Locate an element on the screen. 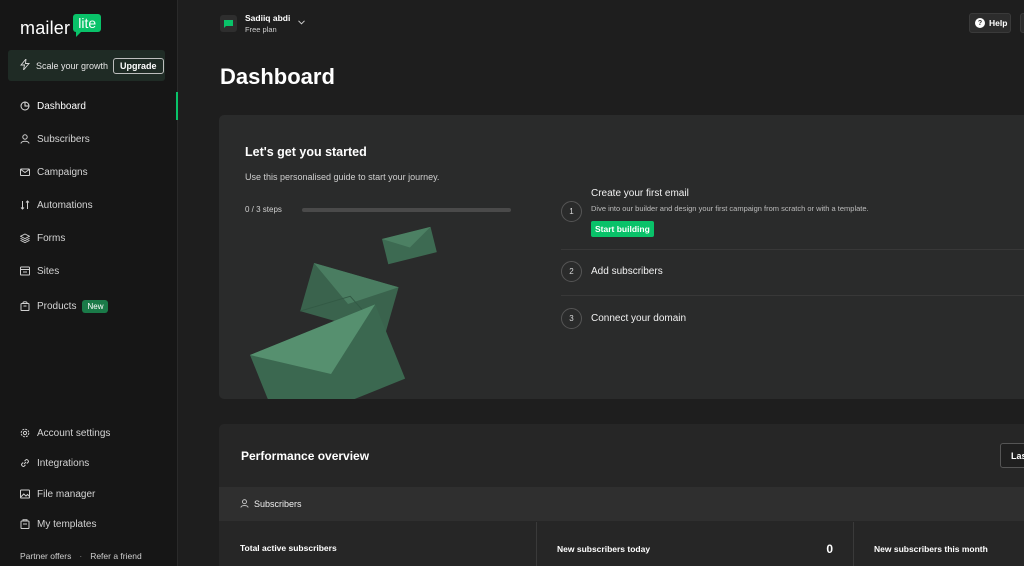  sidebar-item-label: Integrations is located at coordinates (63, 463).